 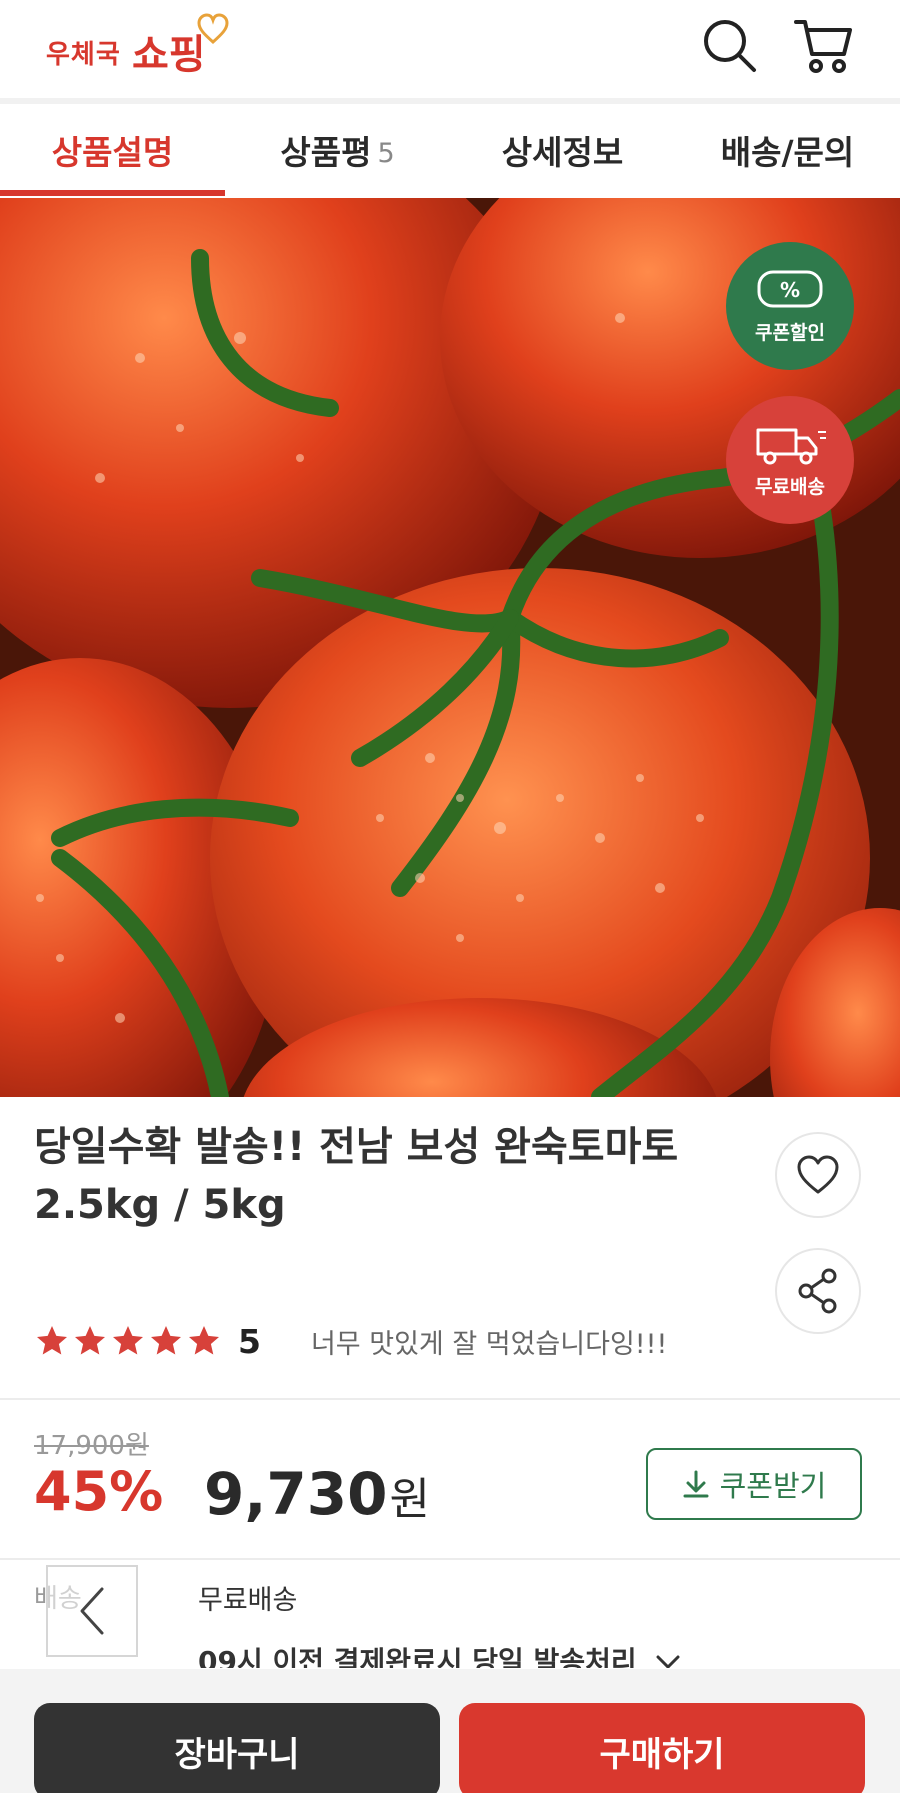 I want to click on share-icon, so click(x=817, y=1291).